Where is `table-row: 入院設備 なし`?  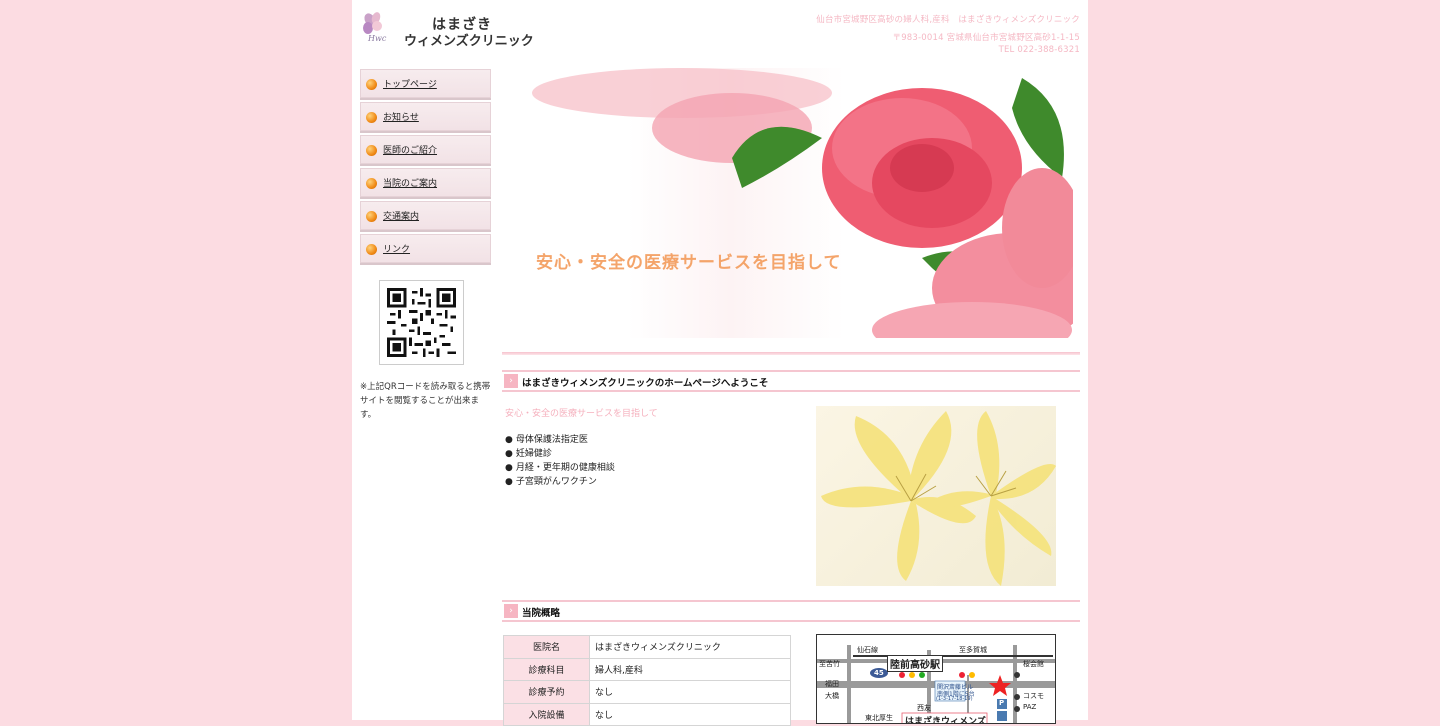
table-row: 入院設備 なし is located at coordinates (647, 714).